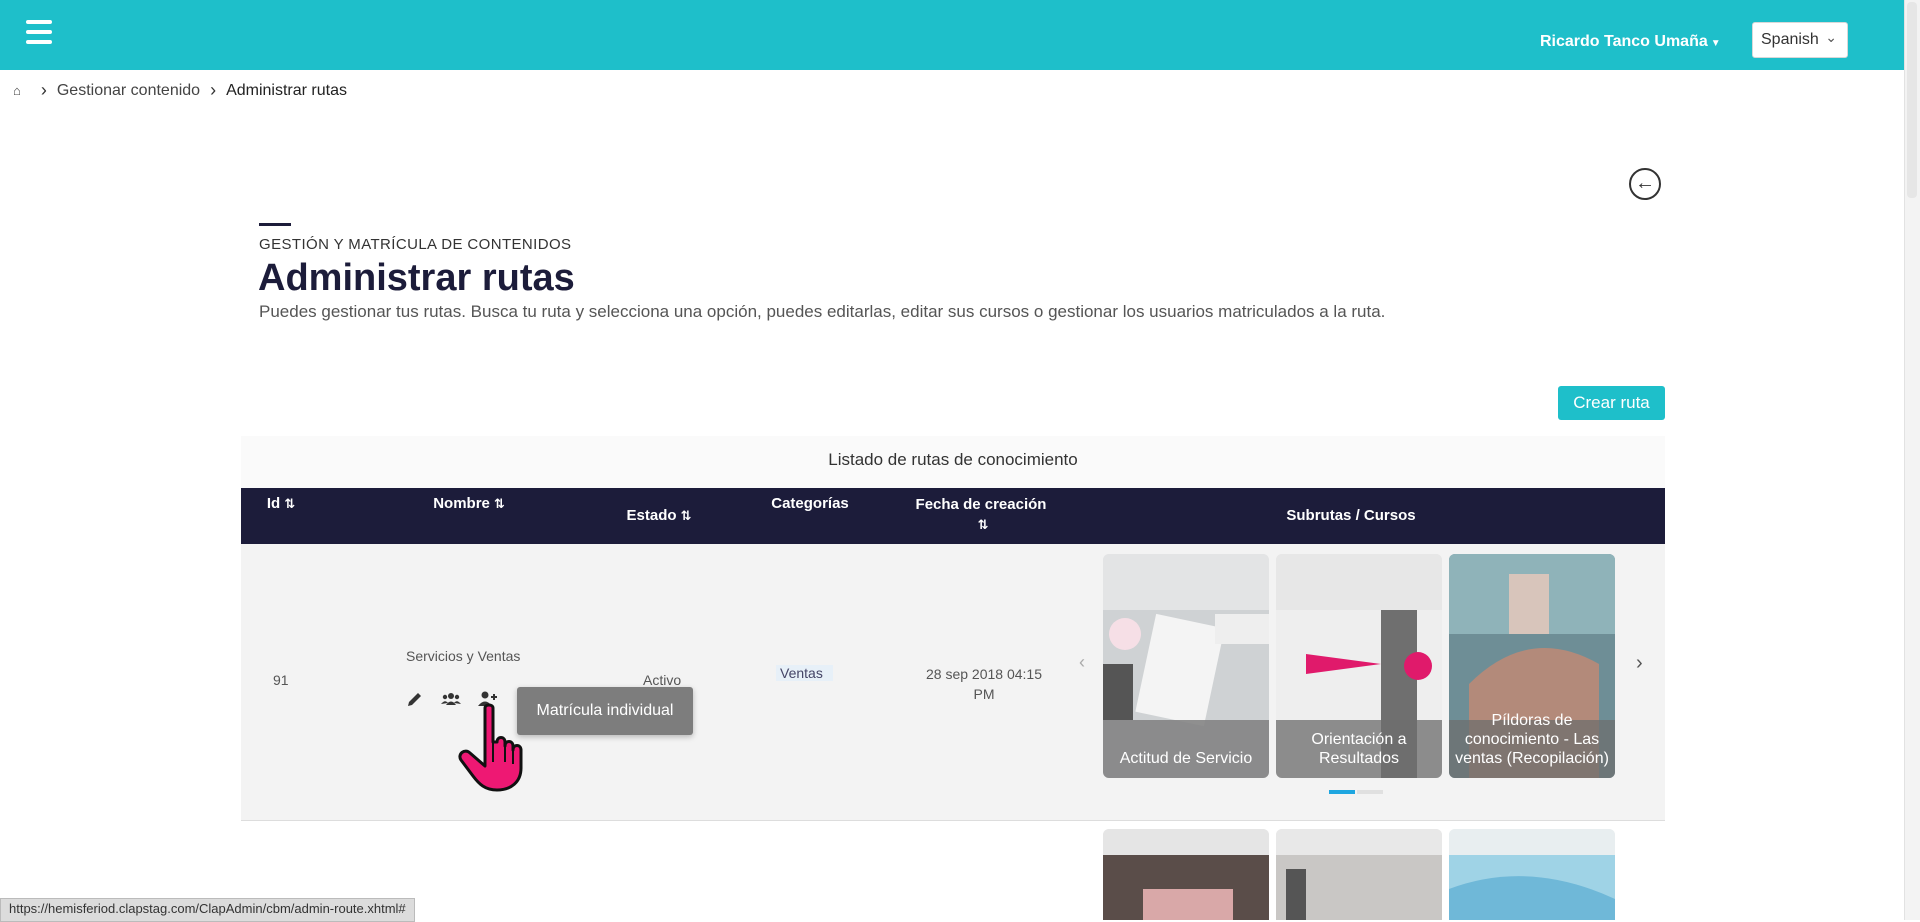  Describe the element at coordinates (810, 503) in the screenshot. I see `column-categorias-label: Categorías` at that location.